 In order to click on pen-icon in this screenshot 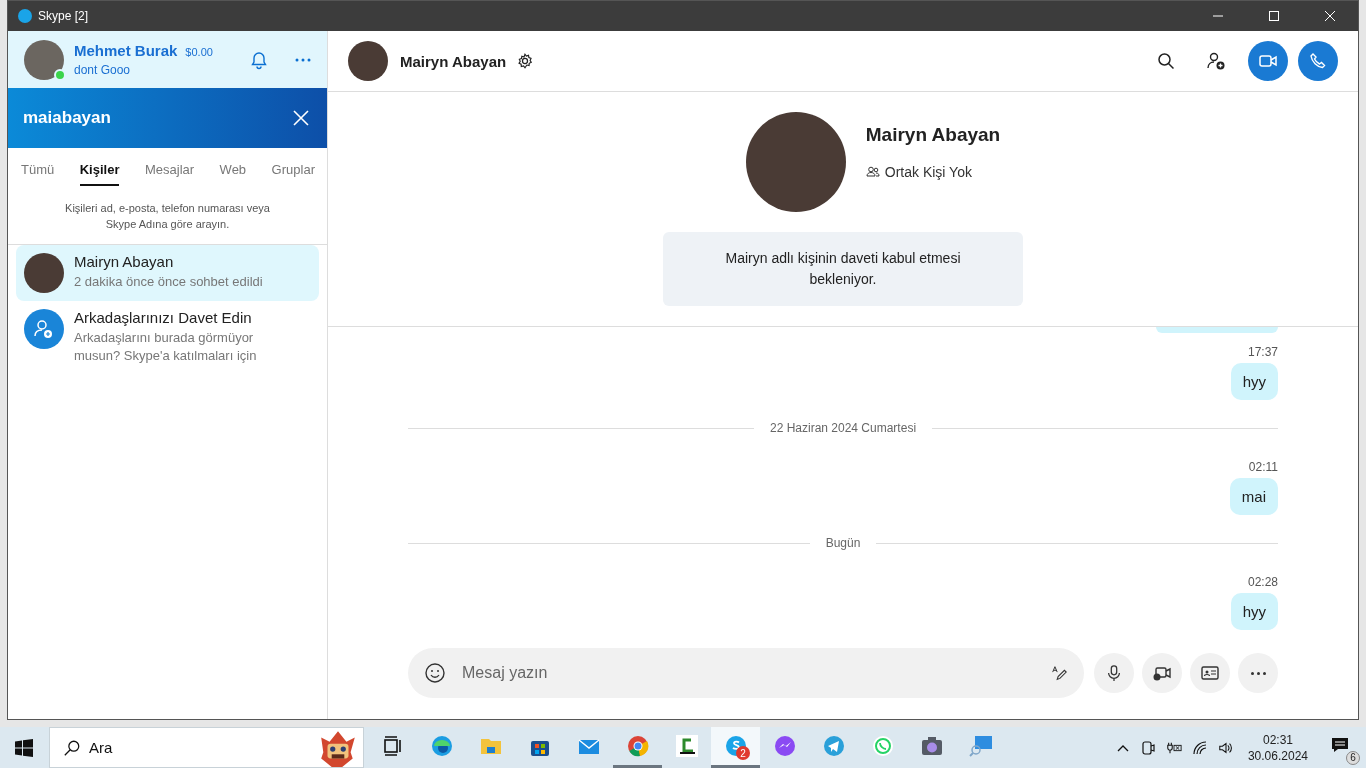, I will do `click(1059, 673)`.